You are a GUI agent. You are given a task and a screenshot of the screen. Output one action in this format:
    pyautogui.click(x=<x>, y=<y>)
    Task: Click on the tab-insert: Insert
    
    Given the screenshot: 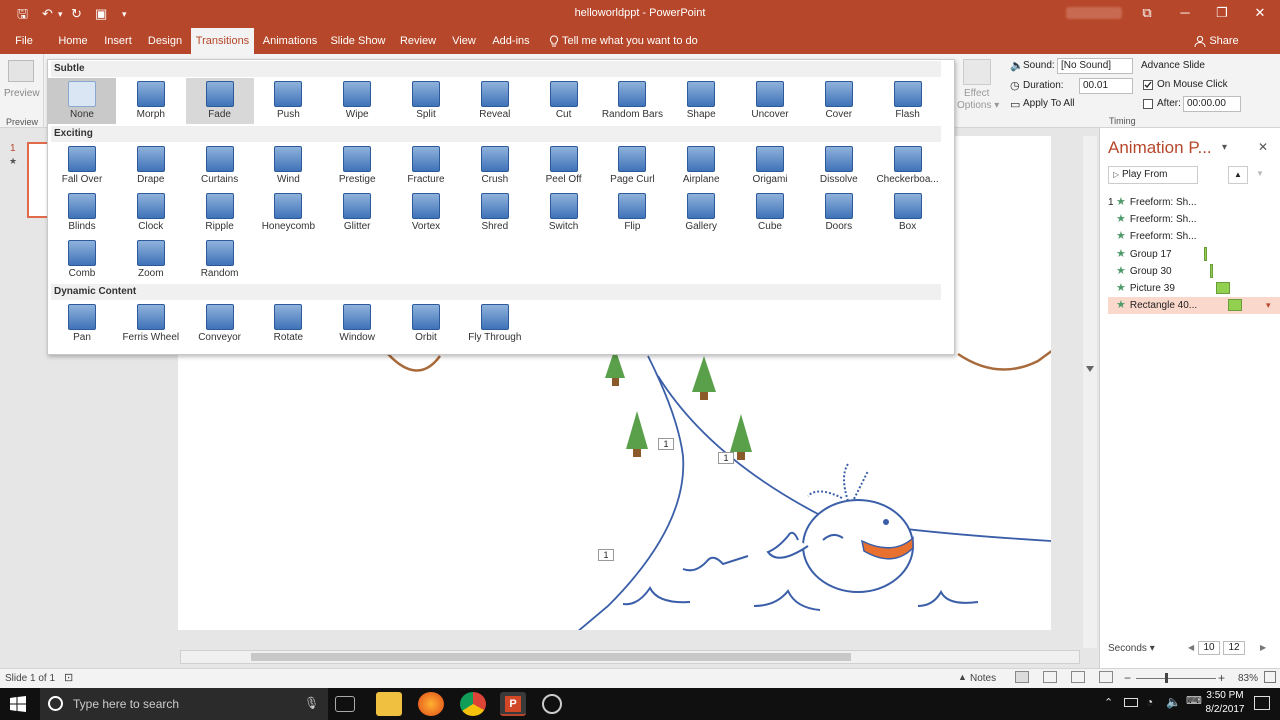 What is the action you would take?
    pyautogui.click(x=118, y=41)
    